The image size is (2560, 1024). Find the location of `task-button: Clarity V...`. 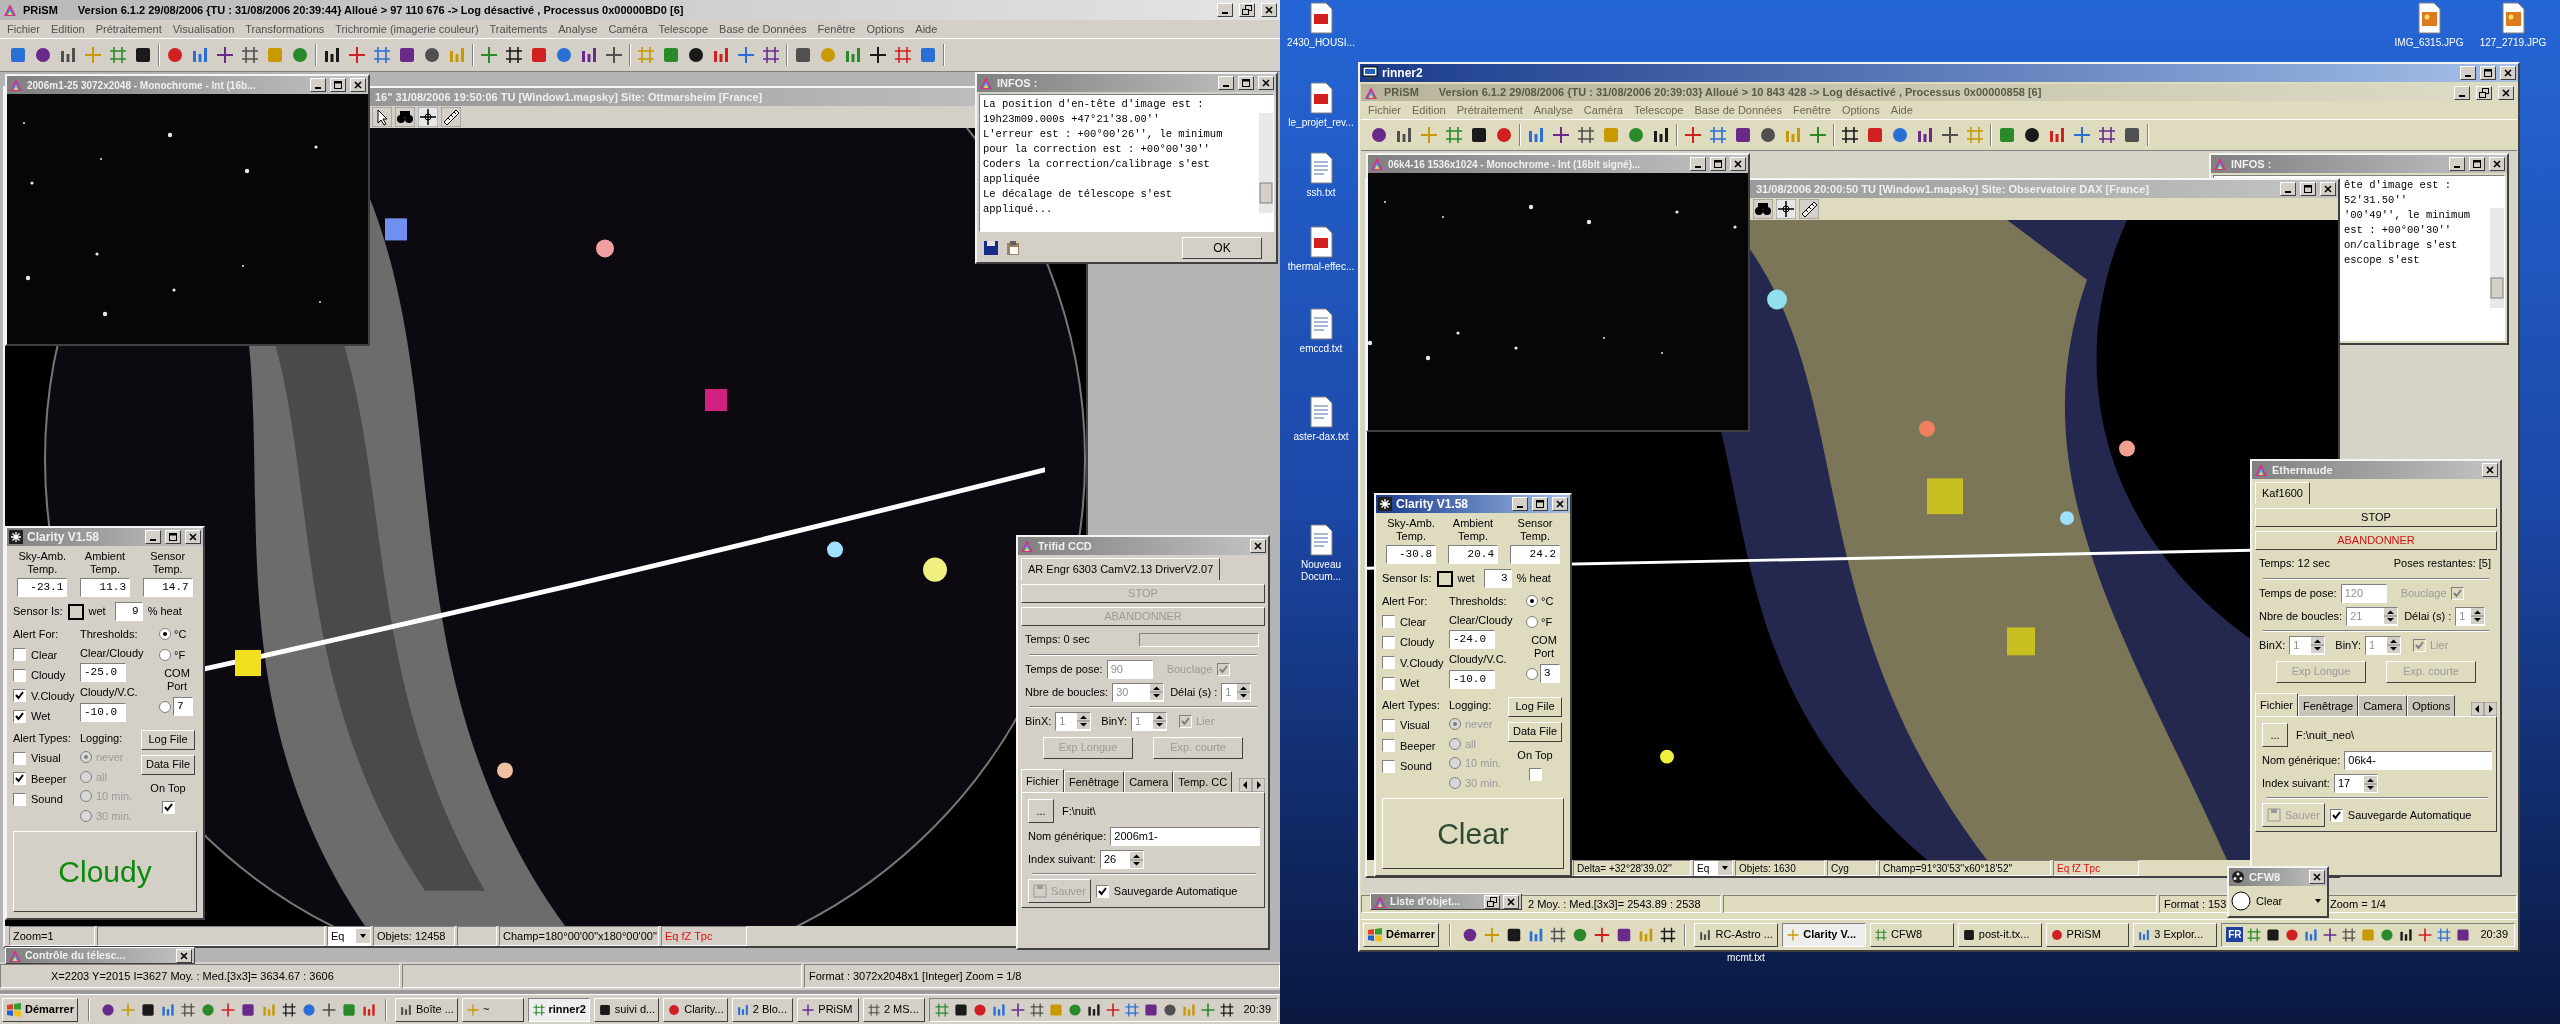

task-button: Clarity V... is located at coordinates (1824, 934).